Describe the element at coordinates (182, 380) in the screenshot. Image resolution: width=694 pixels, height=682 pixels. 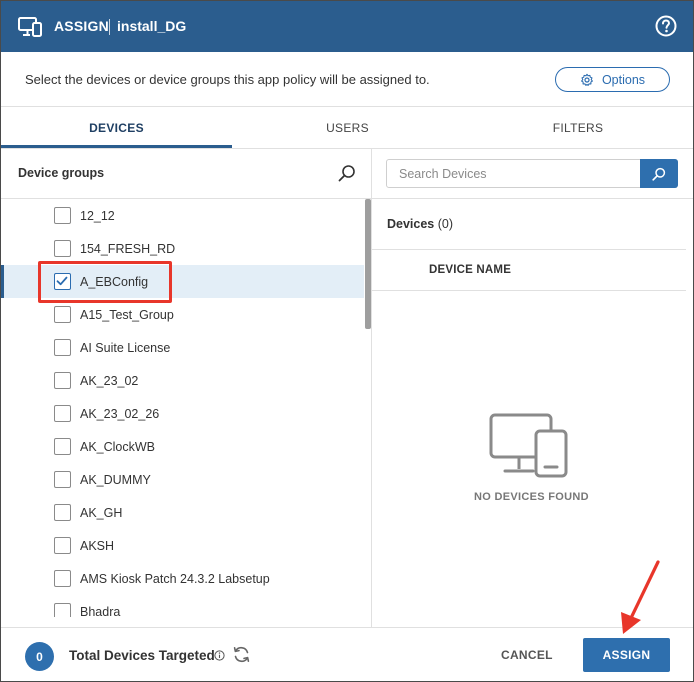
I see `list-item: AK_23_02` at that location.